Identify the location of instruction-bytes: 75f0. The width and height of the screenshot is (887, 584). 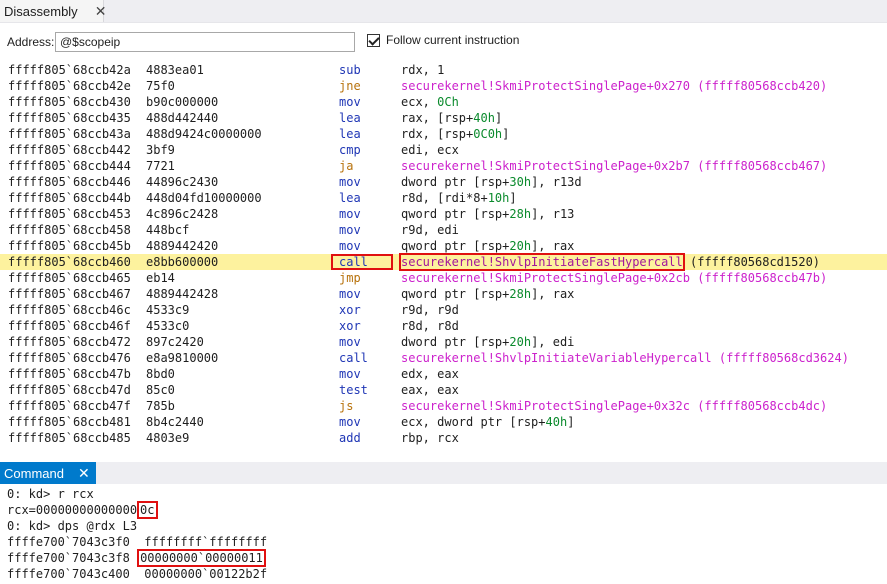
(160, 86).